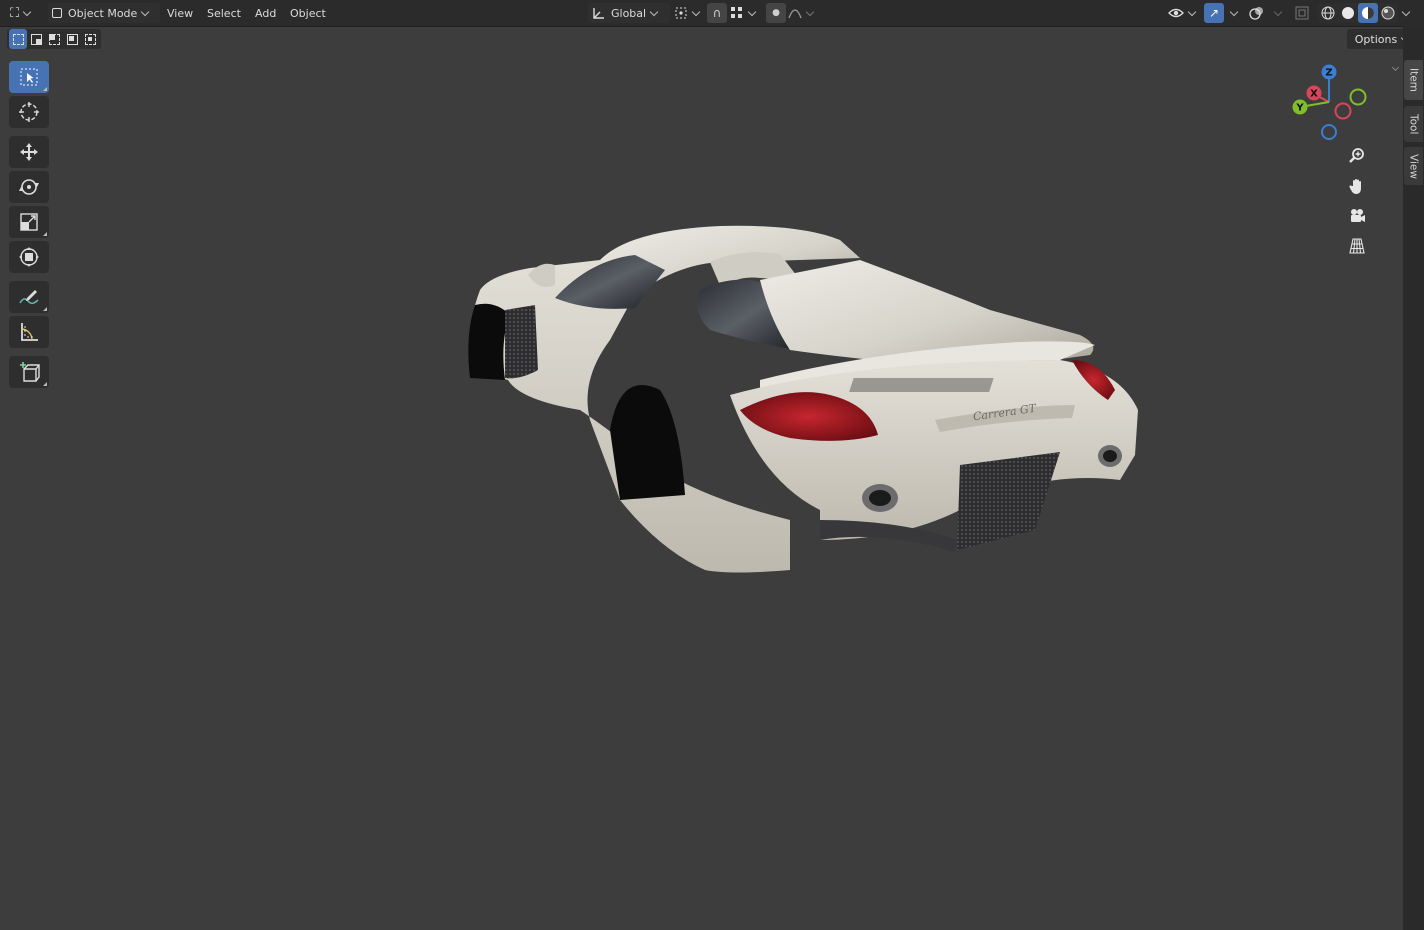 The width and height of the screenshot is (1424, 930). I want to click on select-new-button, so click(18, 39).